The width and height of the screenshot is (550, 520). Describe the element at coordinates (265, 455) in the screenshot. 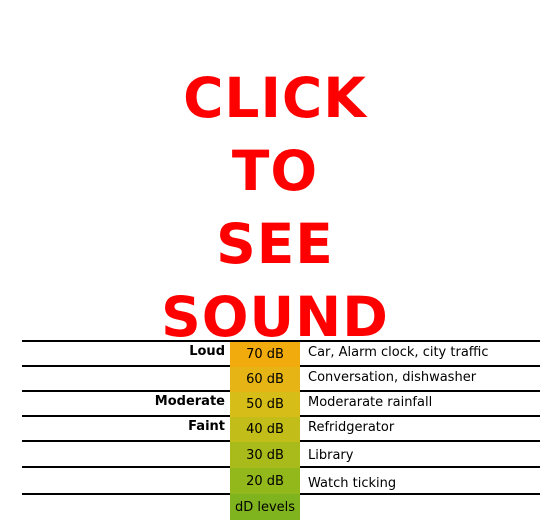

I see `db-level-cell: 30 dB` at that location.